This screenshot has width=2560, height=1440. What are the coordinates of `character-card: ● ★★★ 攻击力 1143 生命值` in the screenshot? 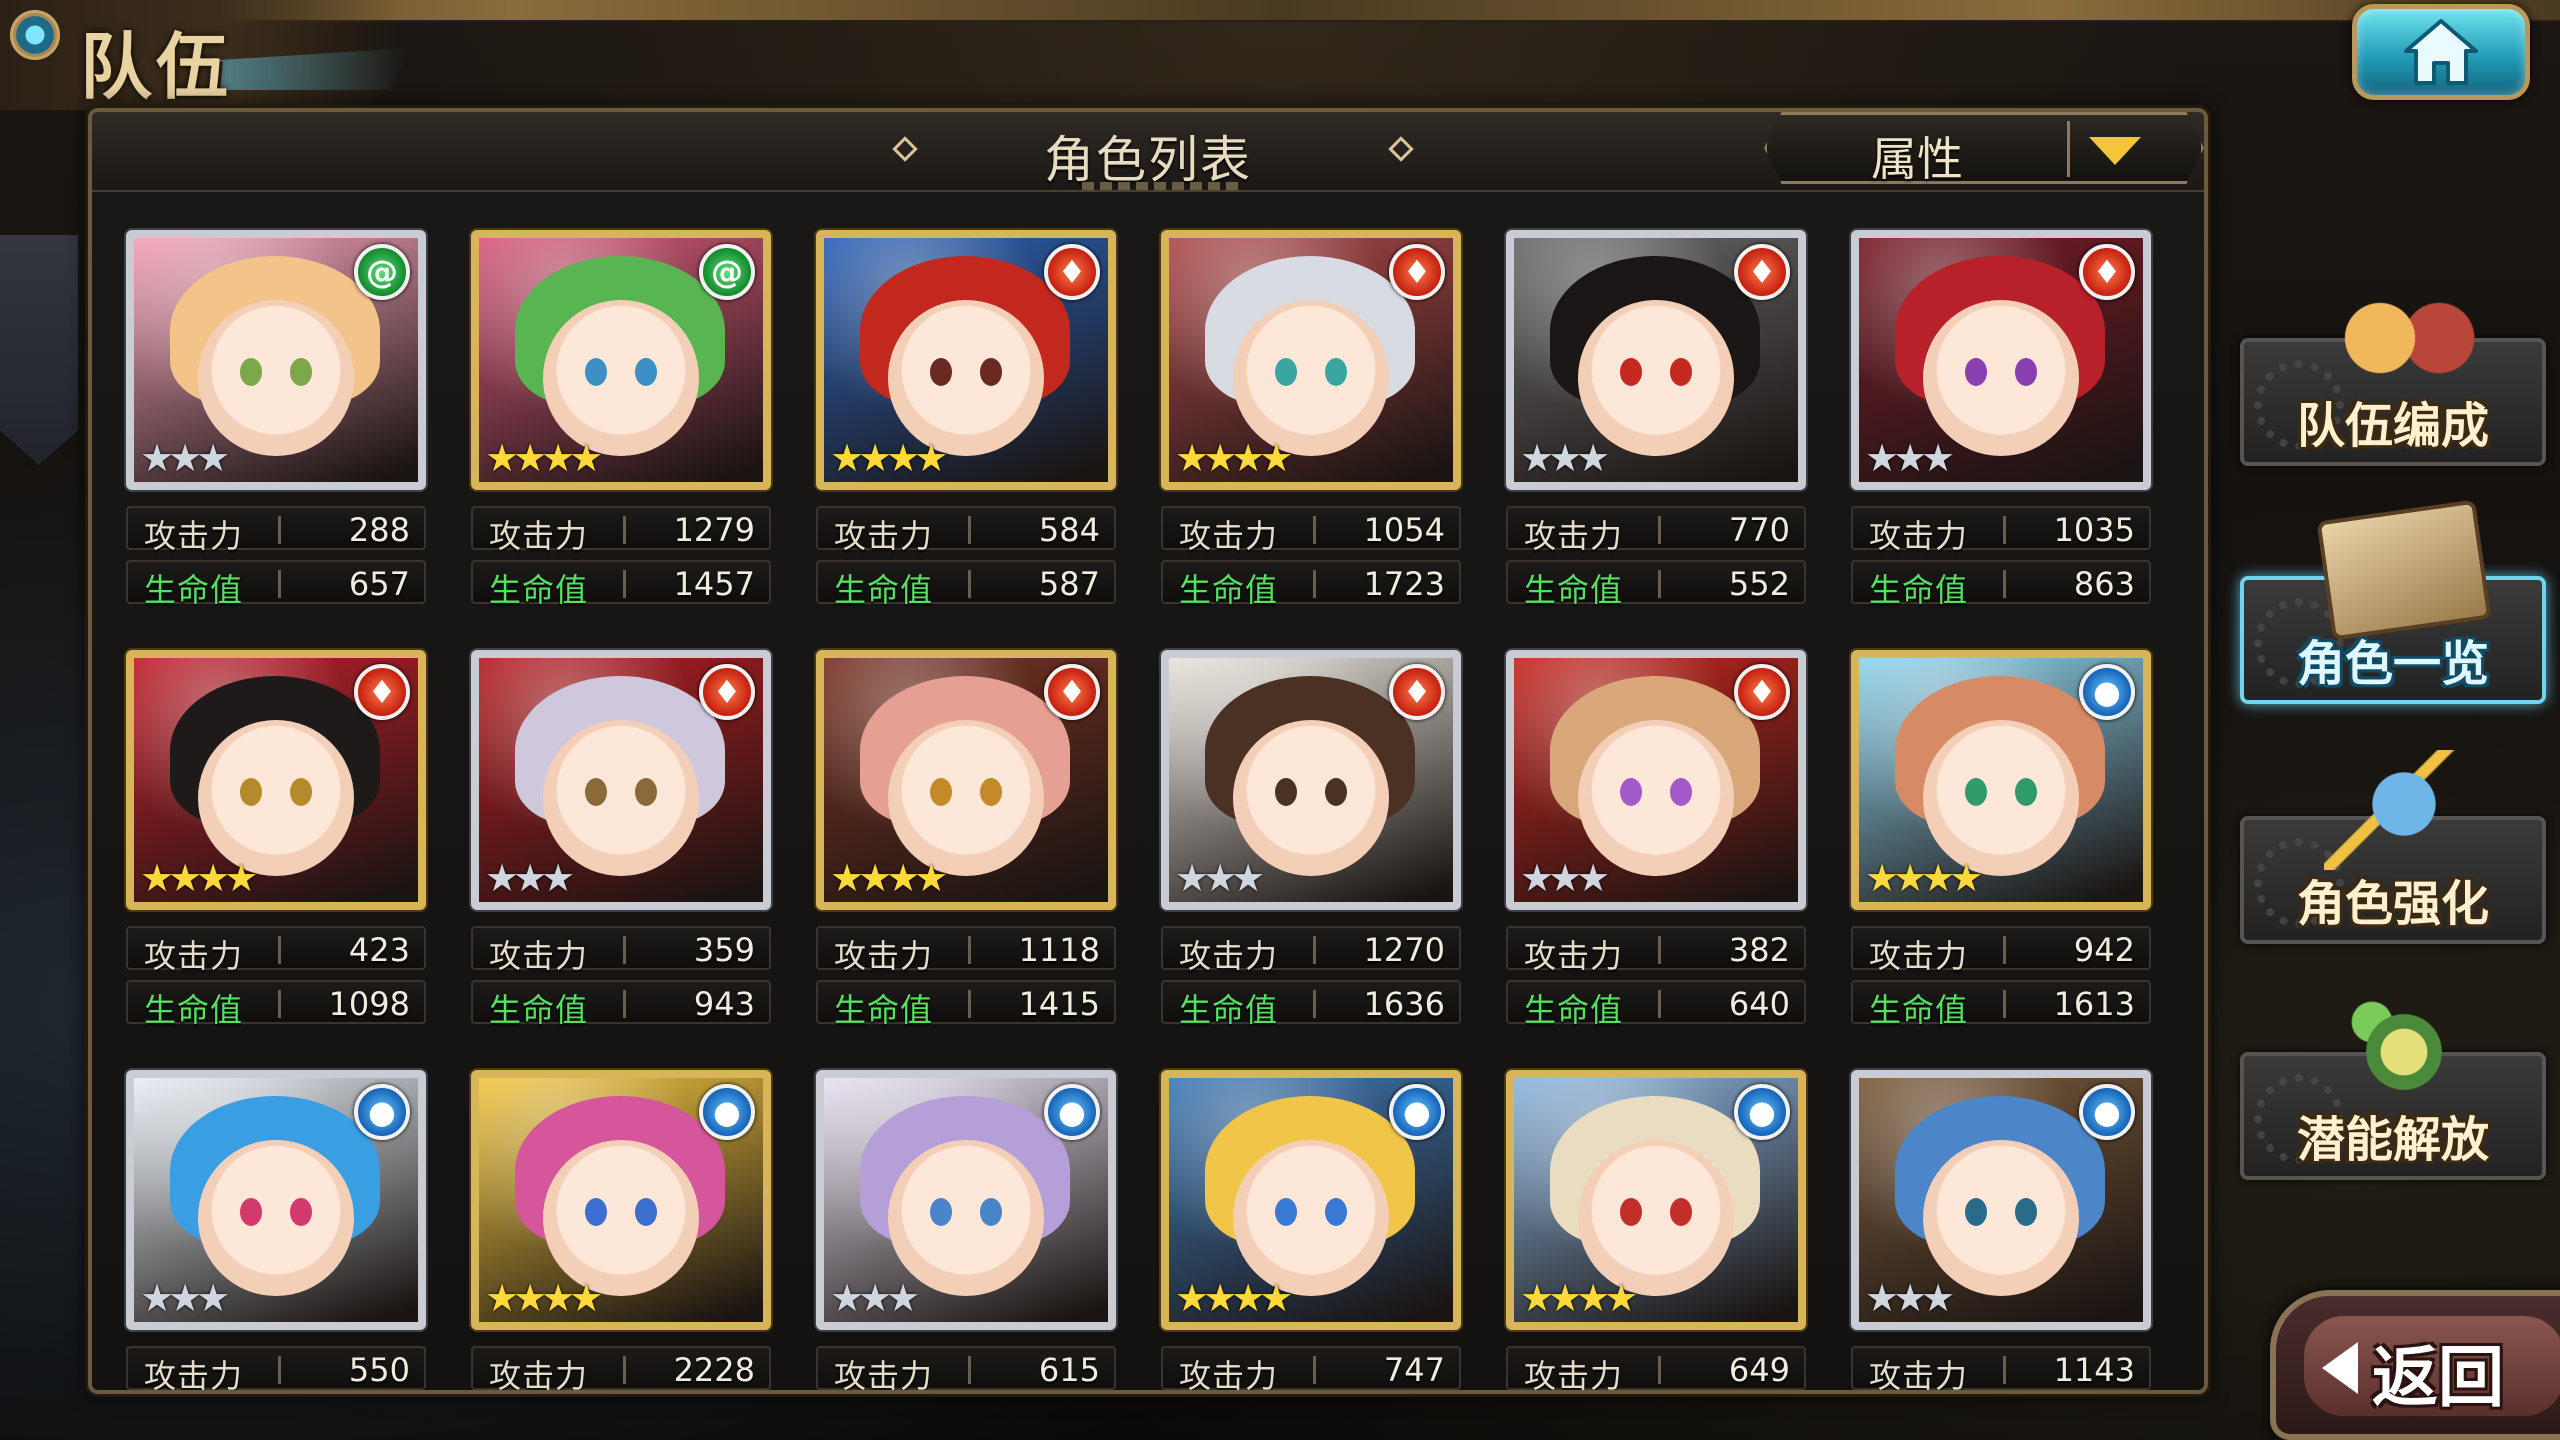 It's located at (2001, 1230).